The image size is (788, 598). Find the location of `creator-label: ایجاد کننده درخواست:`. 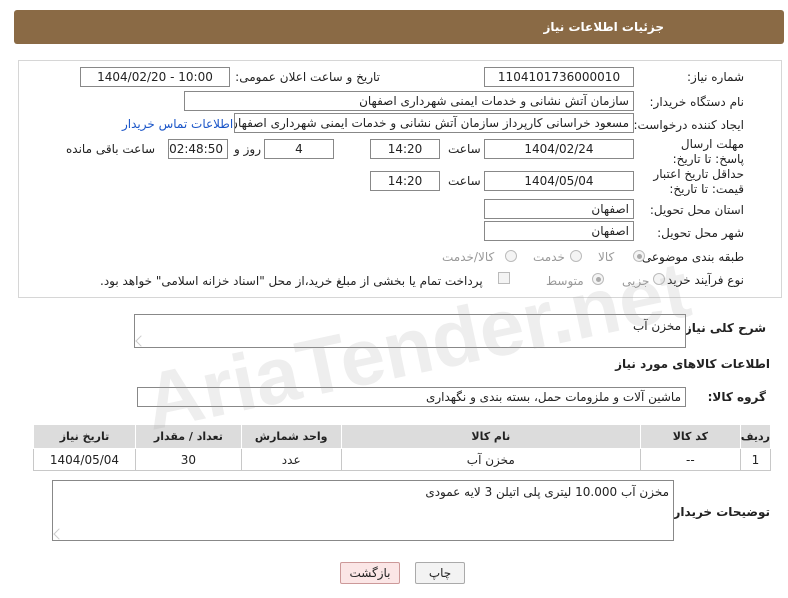

creator-label: ایجاد کننده درخواست: is located at coordinates (688, 125).